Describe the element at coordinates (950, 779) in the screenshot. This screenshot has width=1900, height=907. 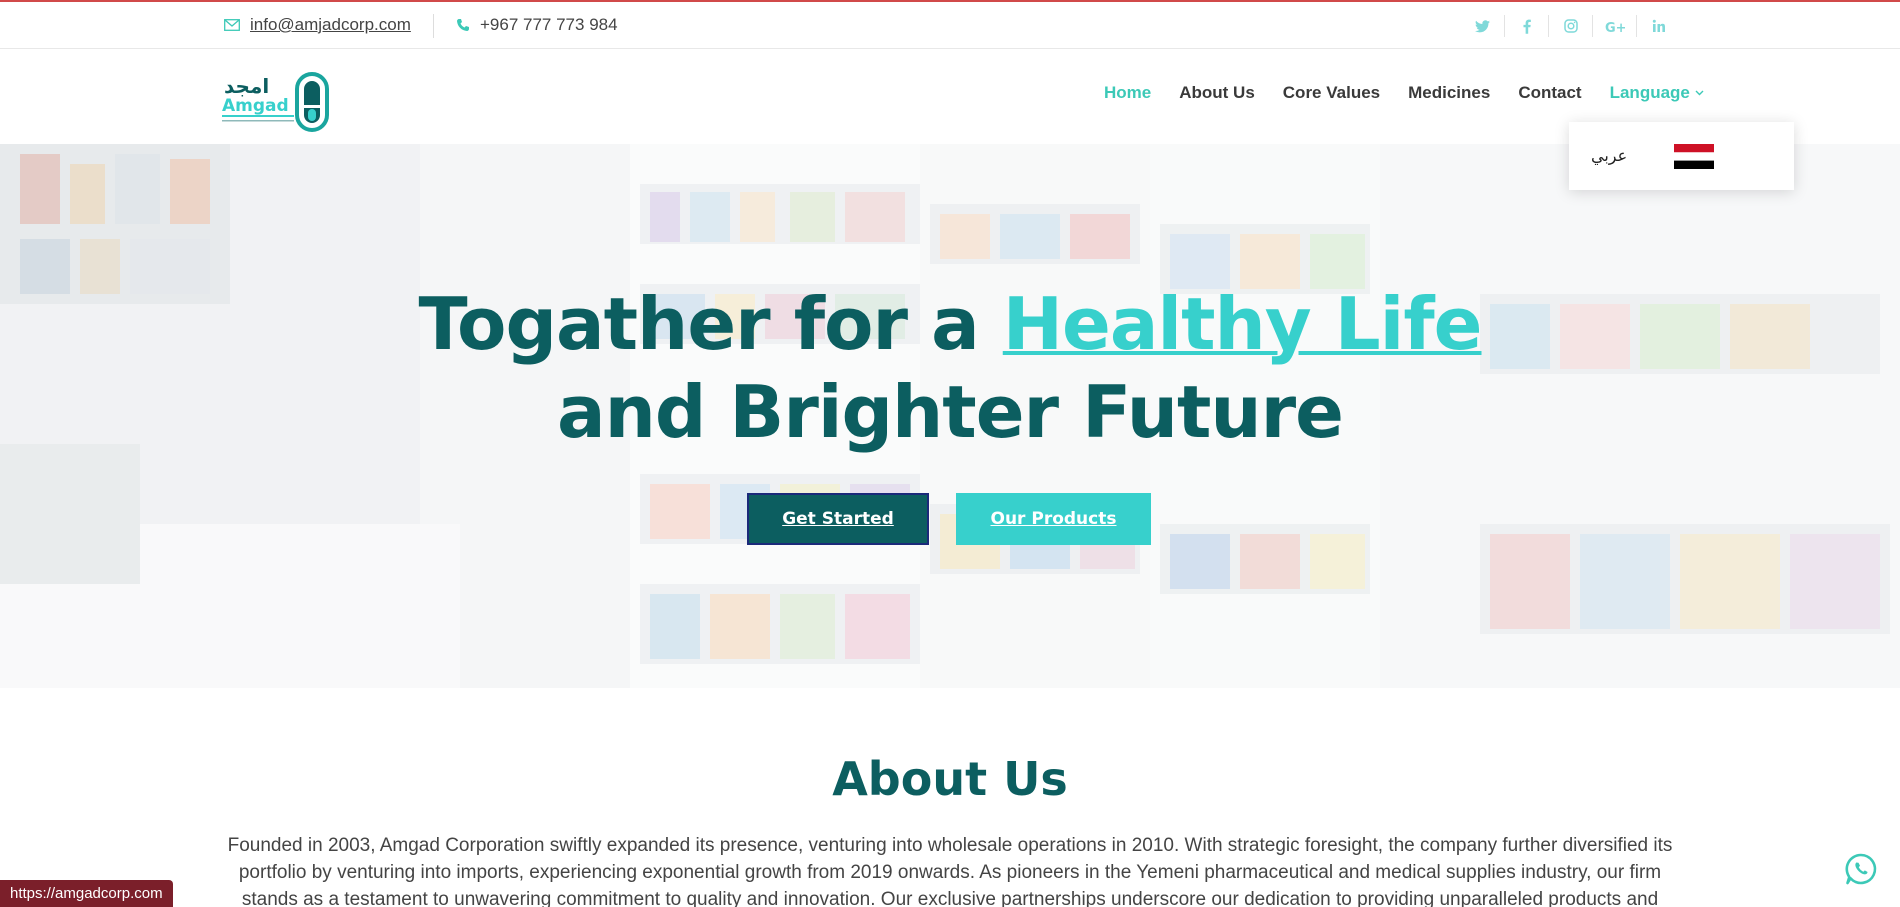
I see `about-us-heading: About Us` at that location.